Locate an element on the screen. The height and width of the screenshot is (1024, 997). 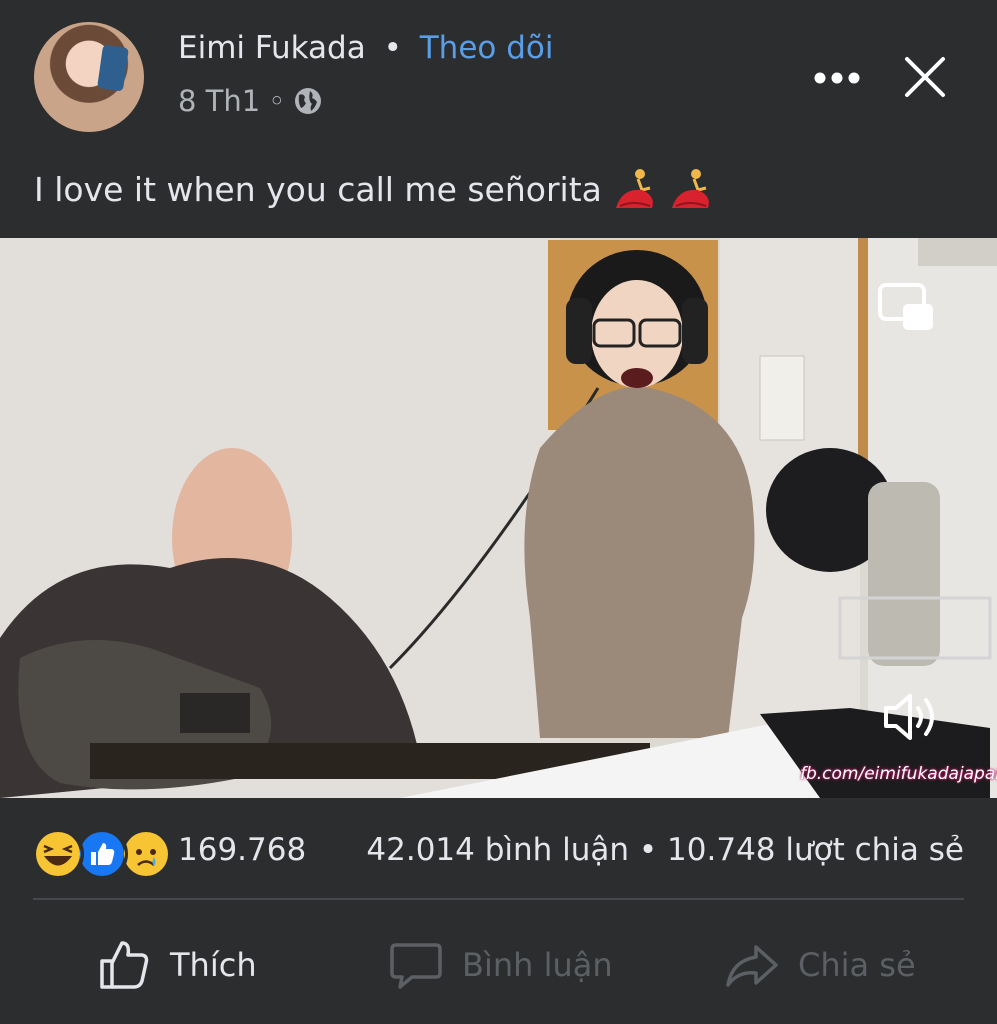
author-avatar is located at coordinates (89, 77).